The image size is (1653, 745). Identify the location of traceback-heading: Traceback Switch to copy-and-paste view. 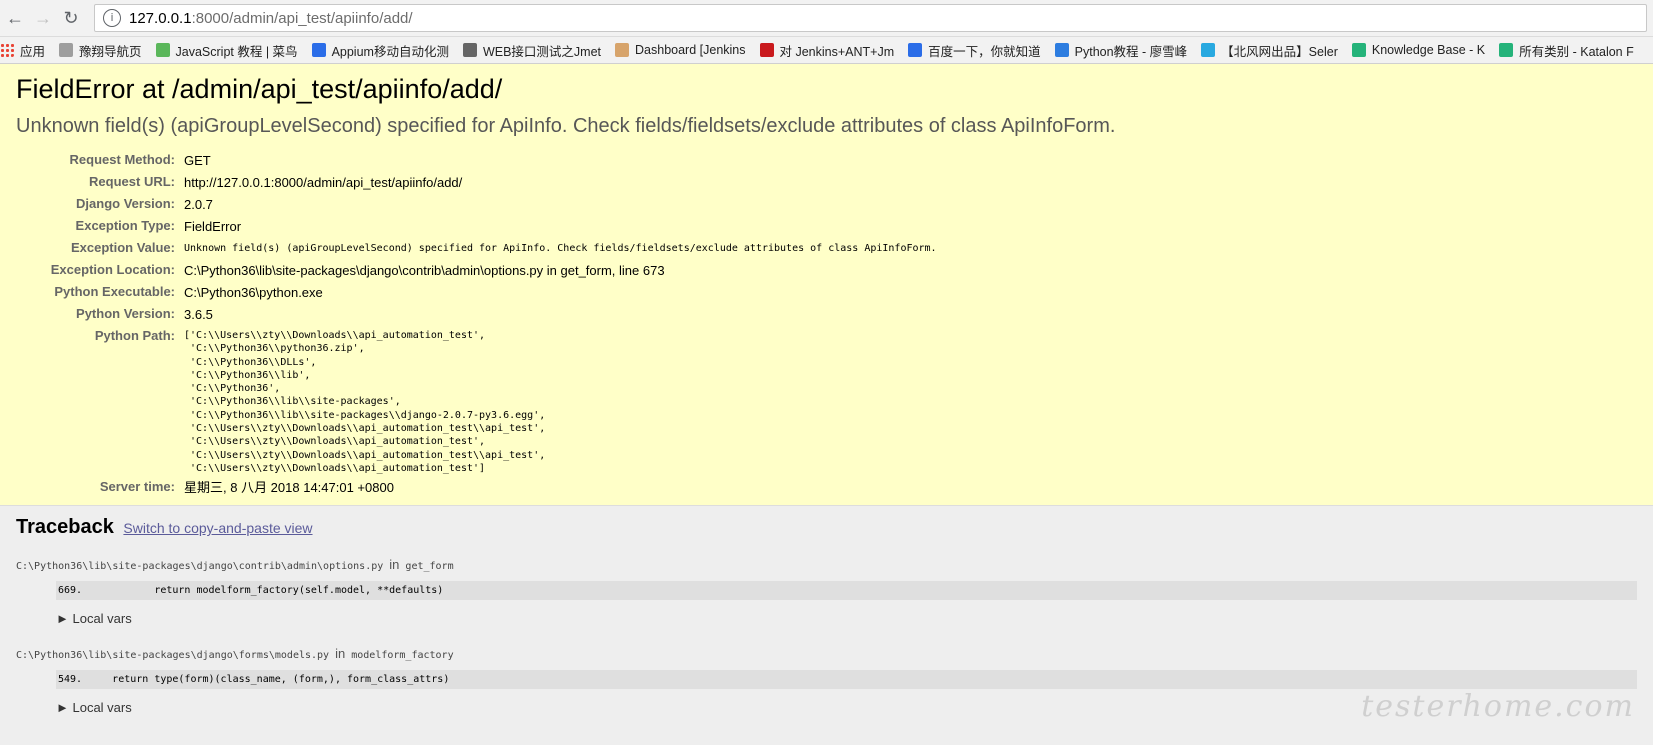
(826, 527).